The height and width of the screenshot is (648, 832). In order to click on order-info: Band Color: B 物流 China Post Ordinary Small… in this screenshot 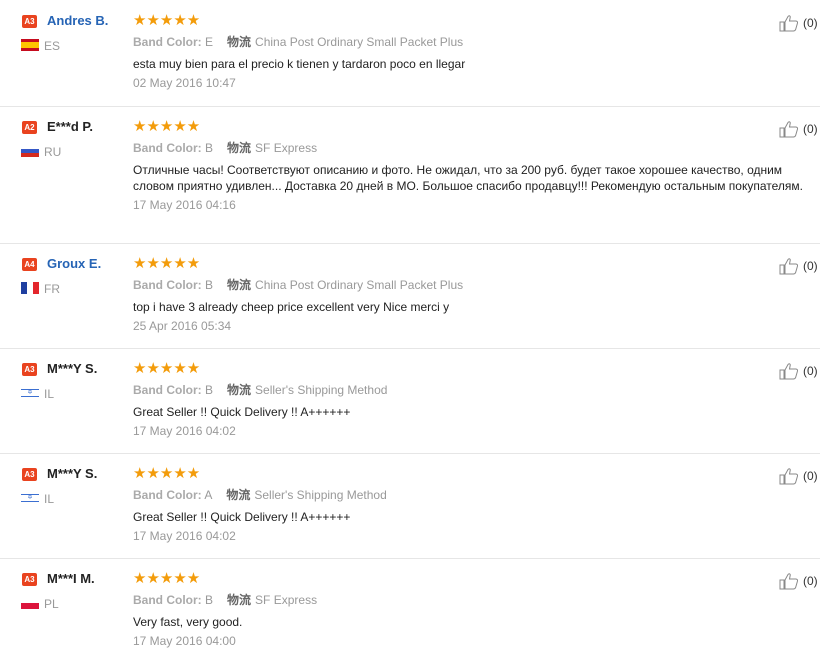, I will do `click(298, 285)`.